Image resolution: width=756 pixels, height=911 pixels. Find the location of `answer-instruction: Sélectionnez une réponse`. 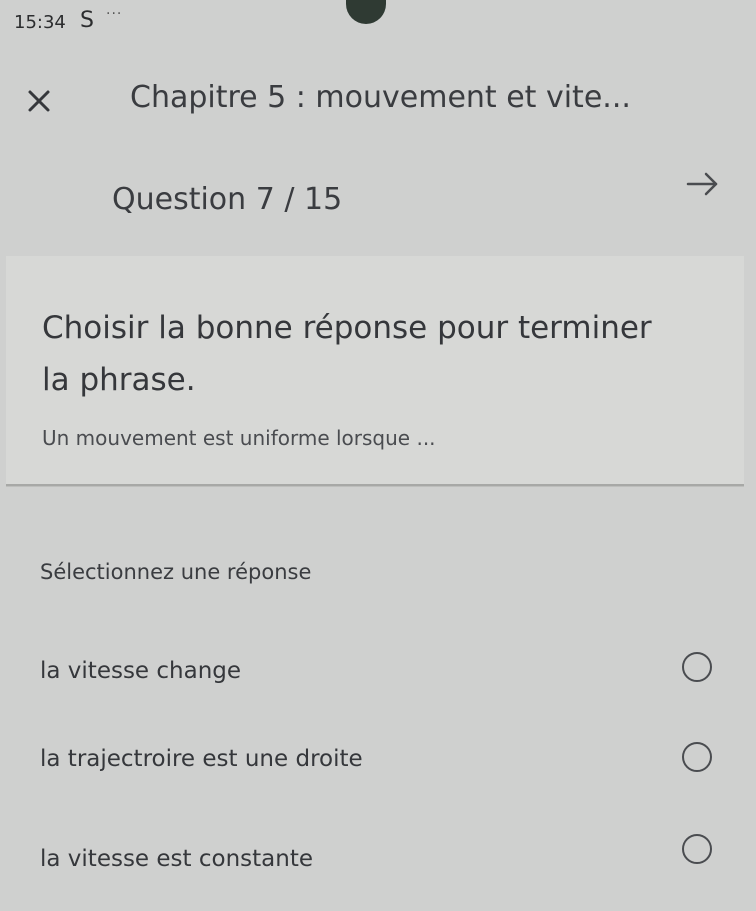

answer-instruction: Sélectionnez une réponse is located at coordinates (176, 572).